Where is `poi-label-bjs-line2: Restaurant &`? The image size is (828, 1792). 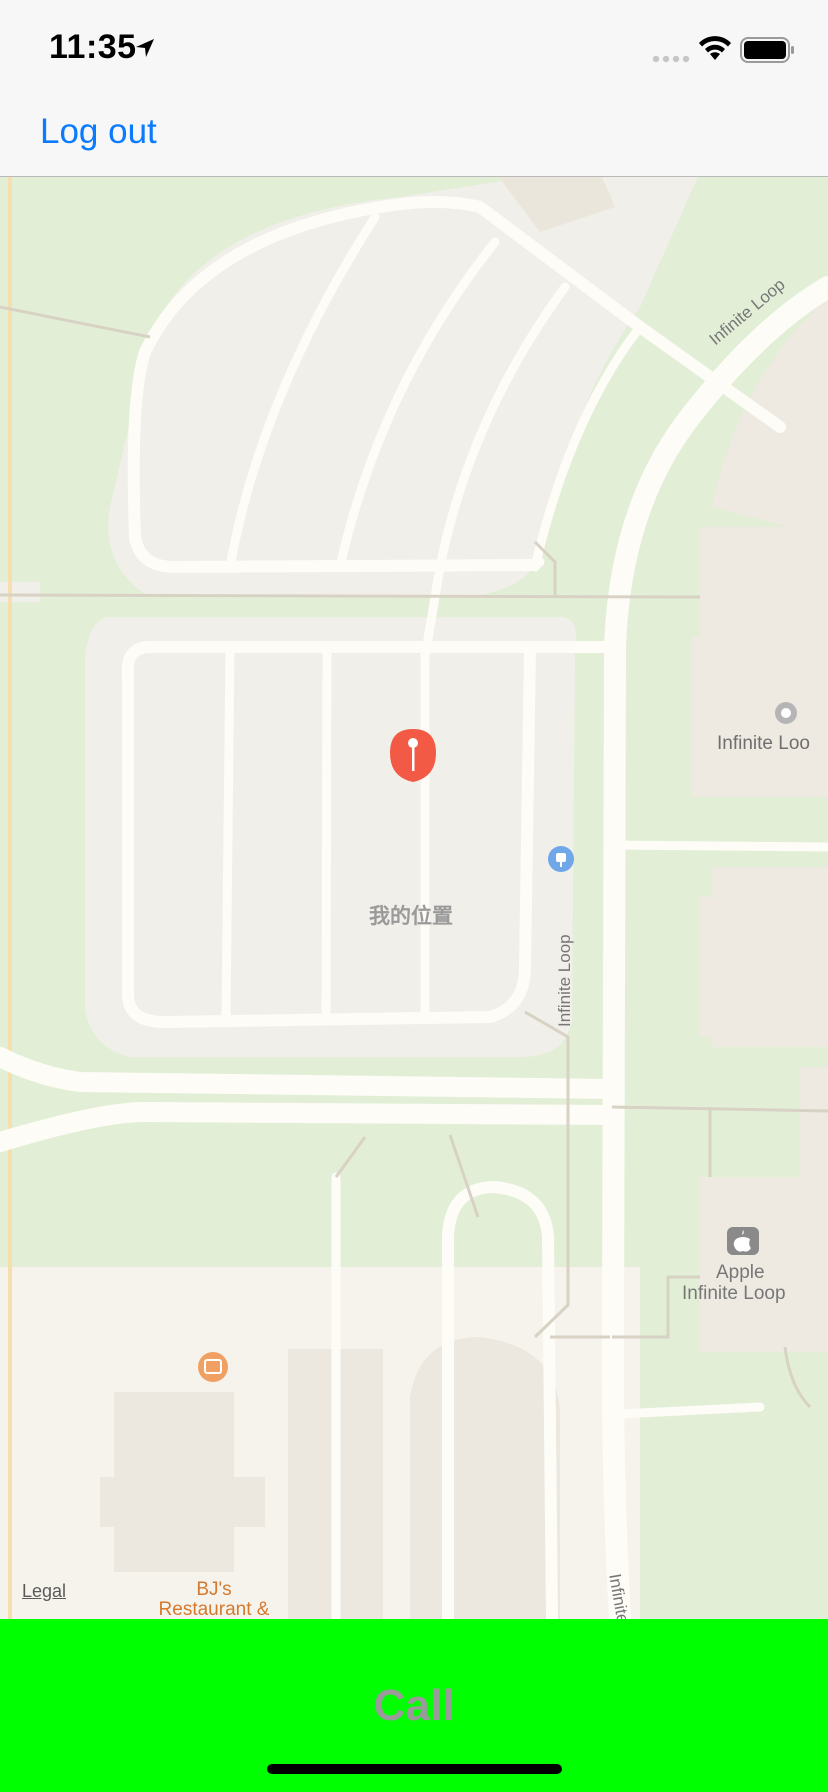
poi-label-bjs-line2: Restaurant & is located at coordinates (214, 1609).